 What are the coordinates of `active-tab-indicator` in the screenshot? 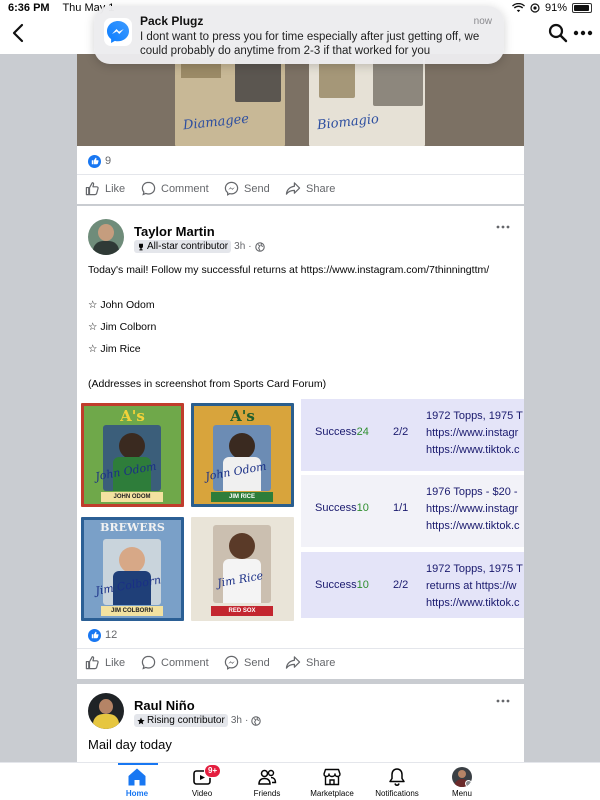 It's located at (138, 764).